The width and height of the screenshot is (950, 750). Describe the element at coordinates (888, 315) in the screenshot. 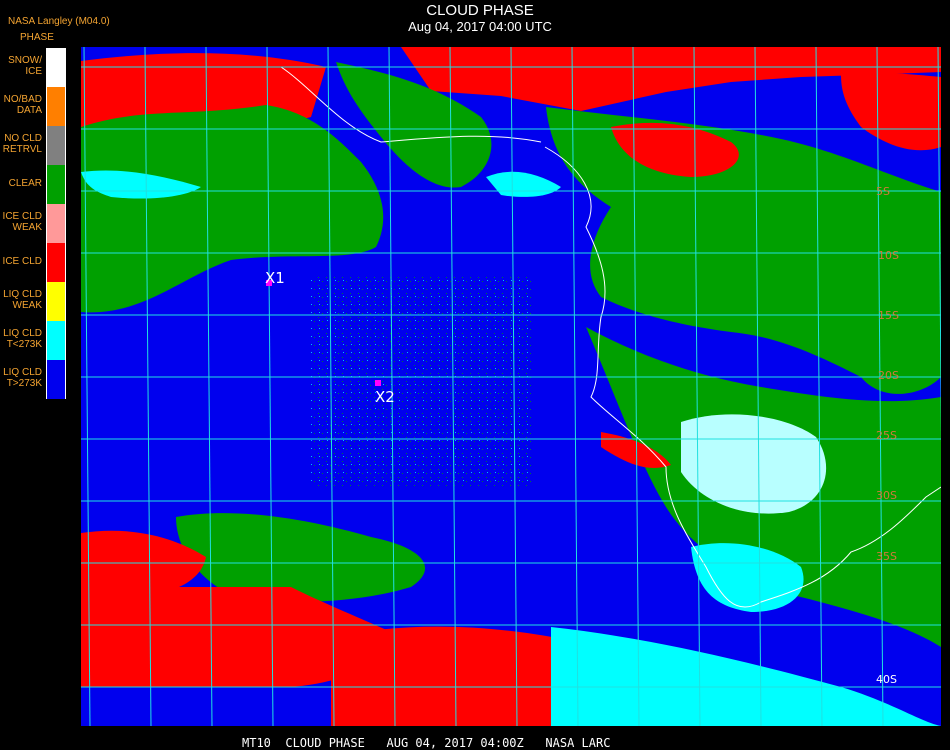

I see `lat-label-15s: 15S` at that location.